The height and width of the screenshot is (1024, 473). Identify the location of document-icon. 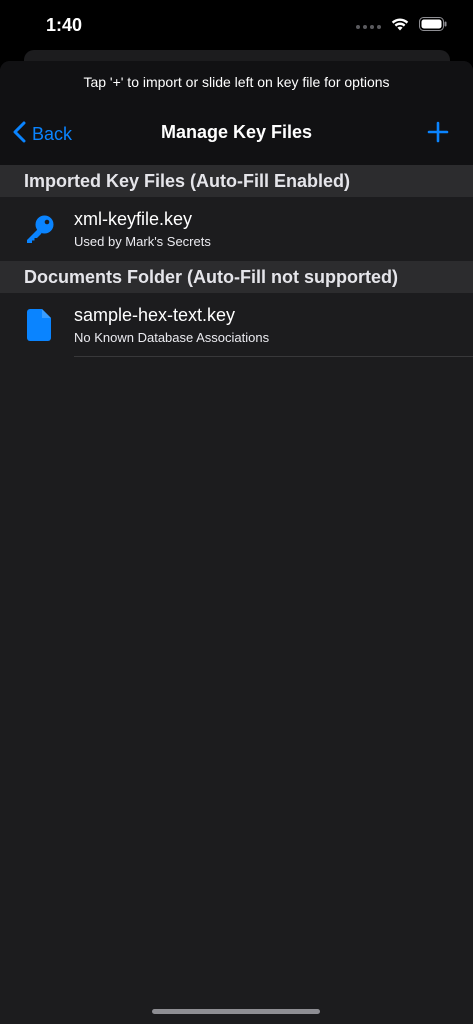
(37, 325).